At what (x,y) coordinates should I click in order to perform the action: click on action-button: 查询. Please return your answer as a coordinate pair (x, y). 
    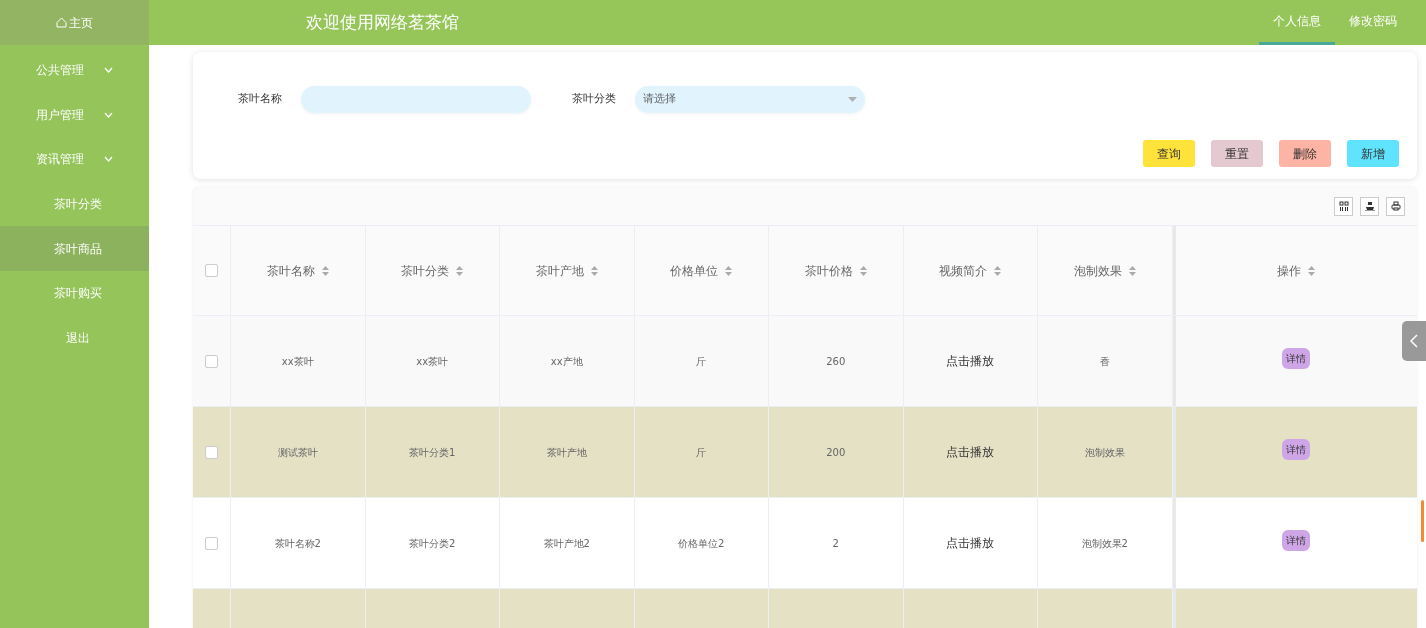
    Looking at the image, I should click on (1169, 153).